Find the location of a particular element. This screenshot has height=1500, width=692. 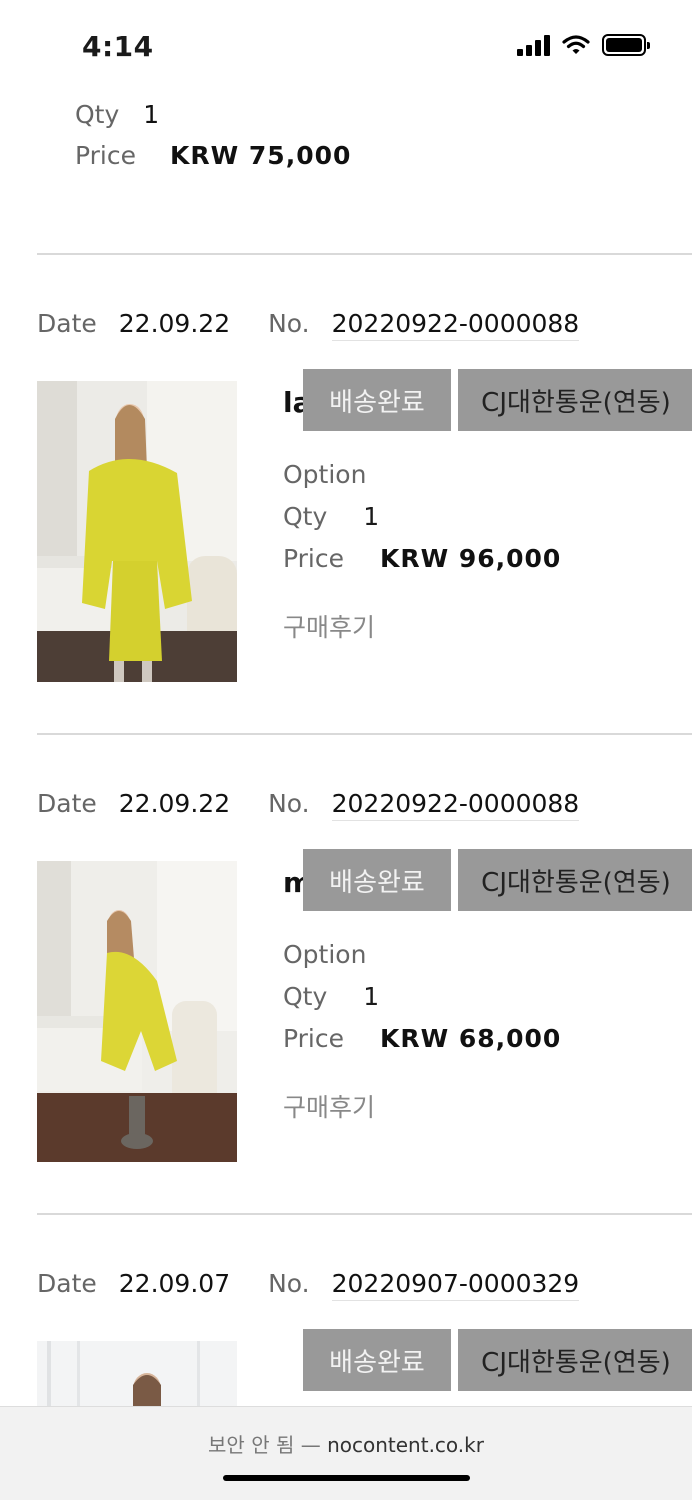

domain-text: nocontent.co.kr is located at coordinates (405, 1445).